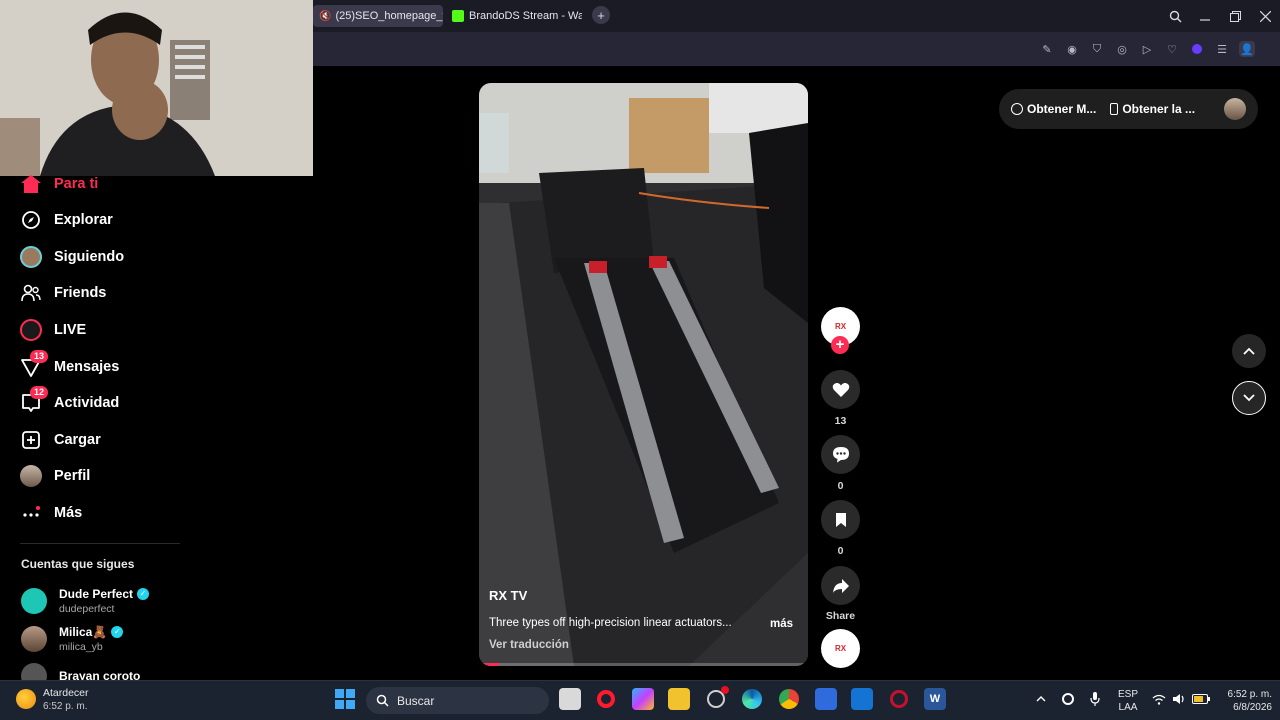 The image size is (1280, 720). Describe the element at coordinates (1175, 16) in the screenshot. I see `search-tabs-icon` at that location.